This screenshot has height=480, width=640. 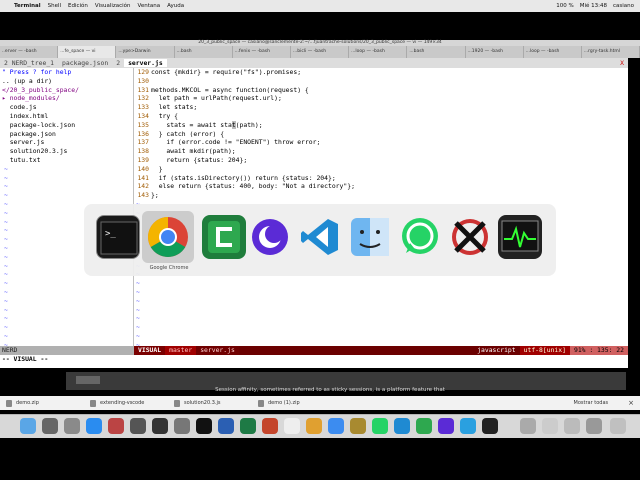 What do you see at coordinates (424, 426) in the screenshot?
I see `camtasia-dock-icon` at bounding box center [424, 426].